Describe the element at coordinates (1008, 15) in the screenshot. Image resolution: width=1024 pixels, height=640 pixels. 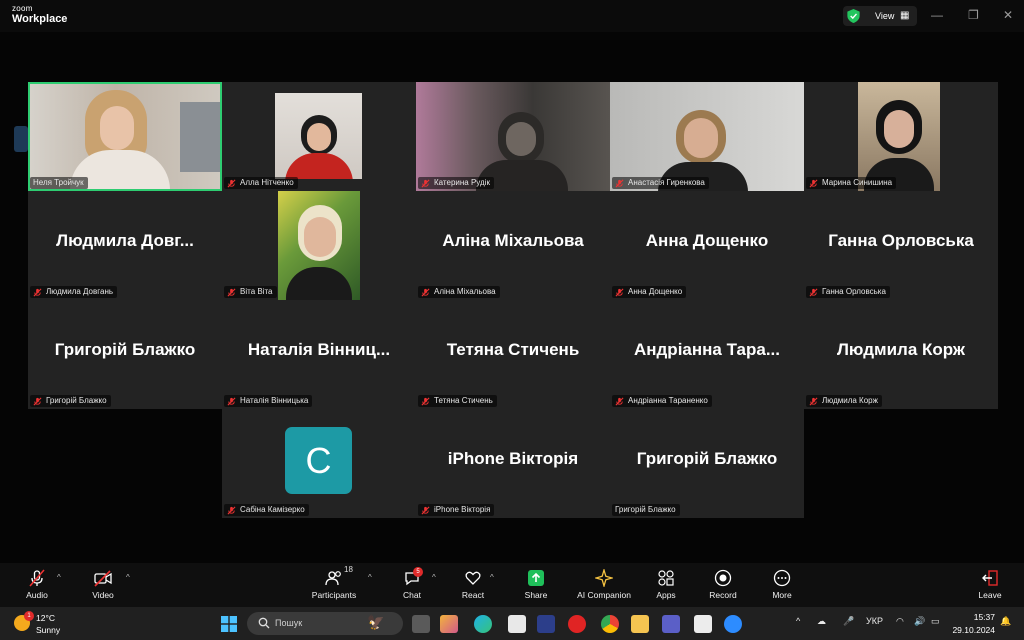
I see `close-icon: ✕` at that location.